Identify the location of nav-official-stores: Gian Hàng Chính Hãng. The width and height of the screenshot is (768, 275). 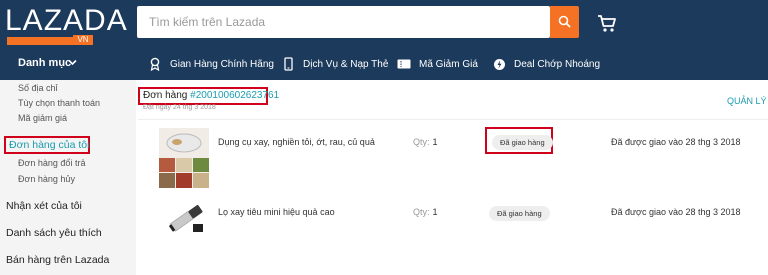
(211, 64).